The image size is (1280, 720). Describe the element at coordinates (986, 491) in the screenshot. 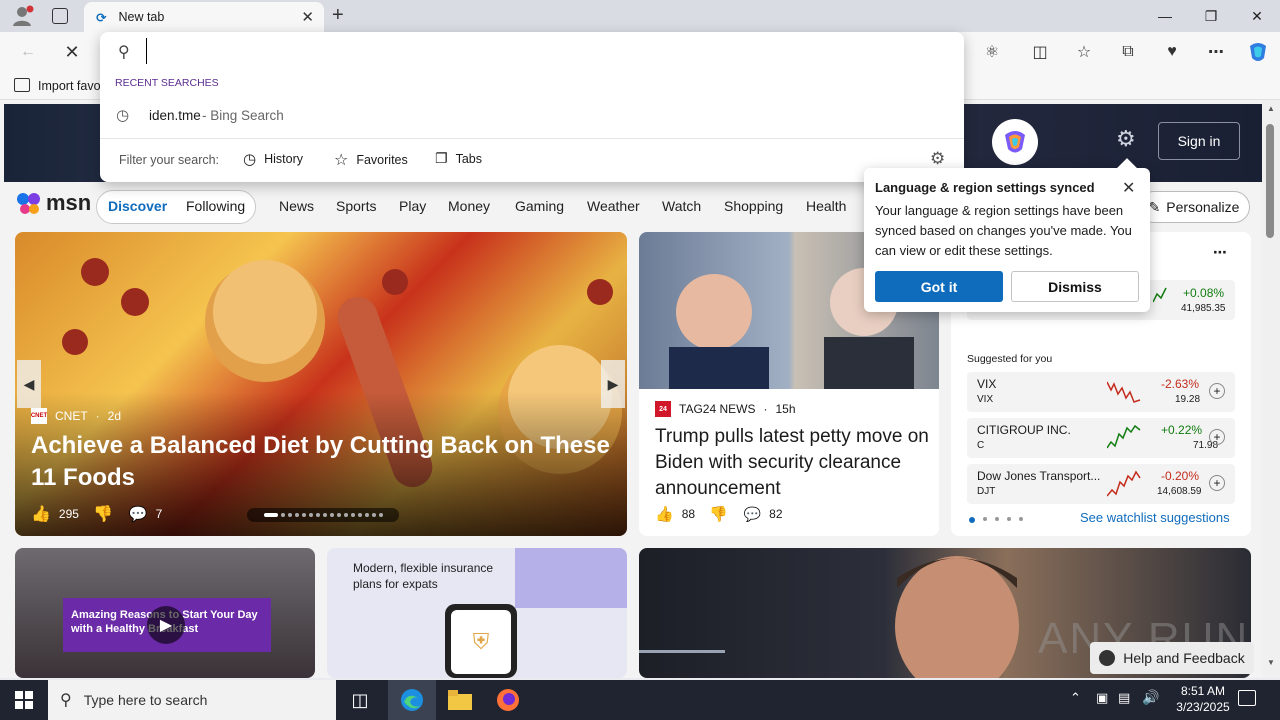

I see `stock-ticker: DJT` at that location.